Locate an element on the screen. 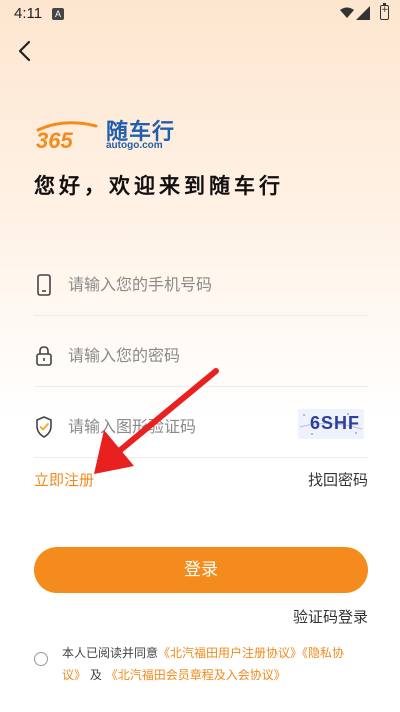  app-logo: 365 随车行 autogo.com is located at coordinates (109, 136).